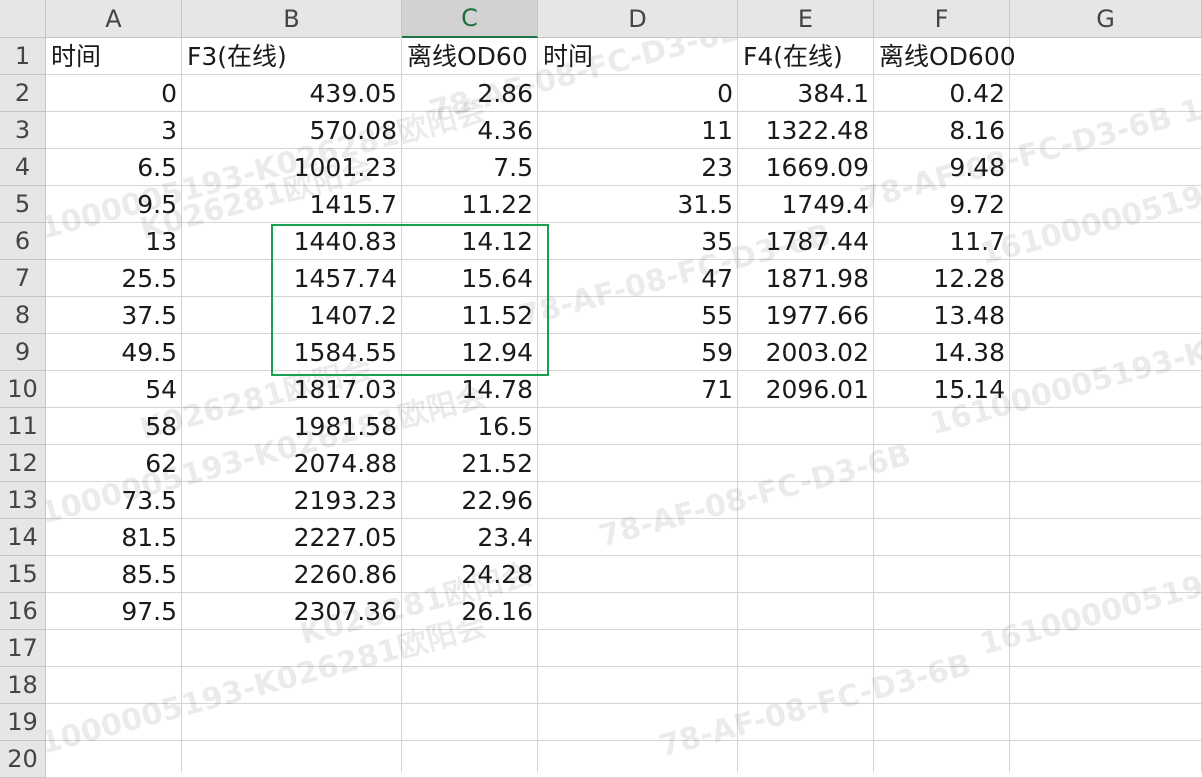 This screenshot has height=778, width=1202. Describe the element at coordinates (23, 241) in the screenshot. I see `row-header-6: 6` at that location.